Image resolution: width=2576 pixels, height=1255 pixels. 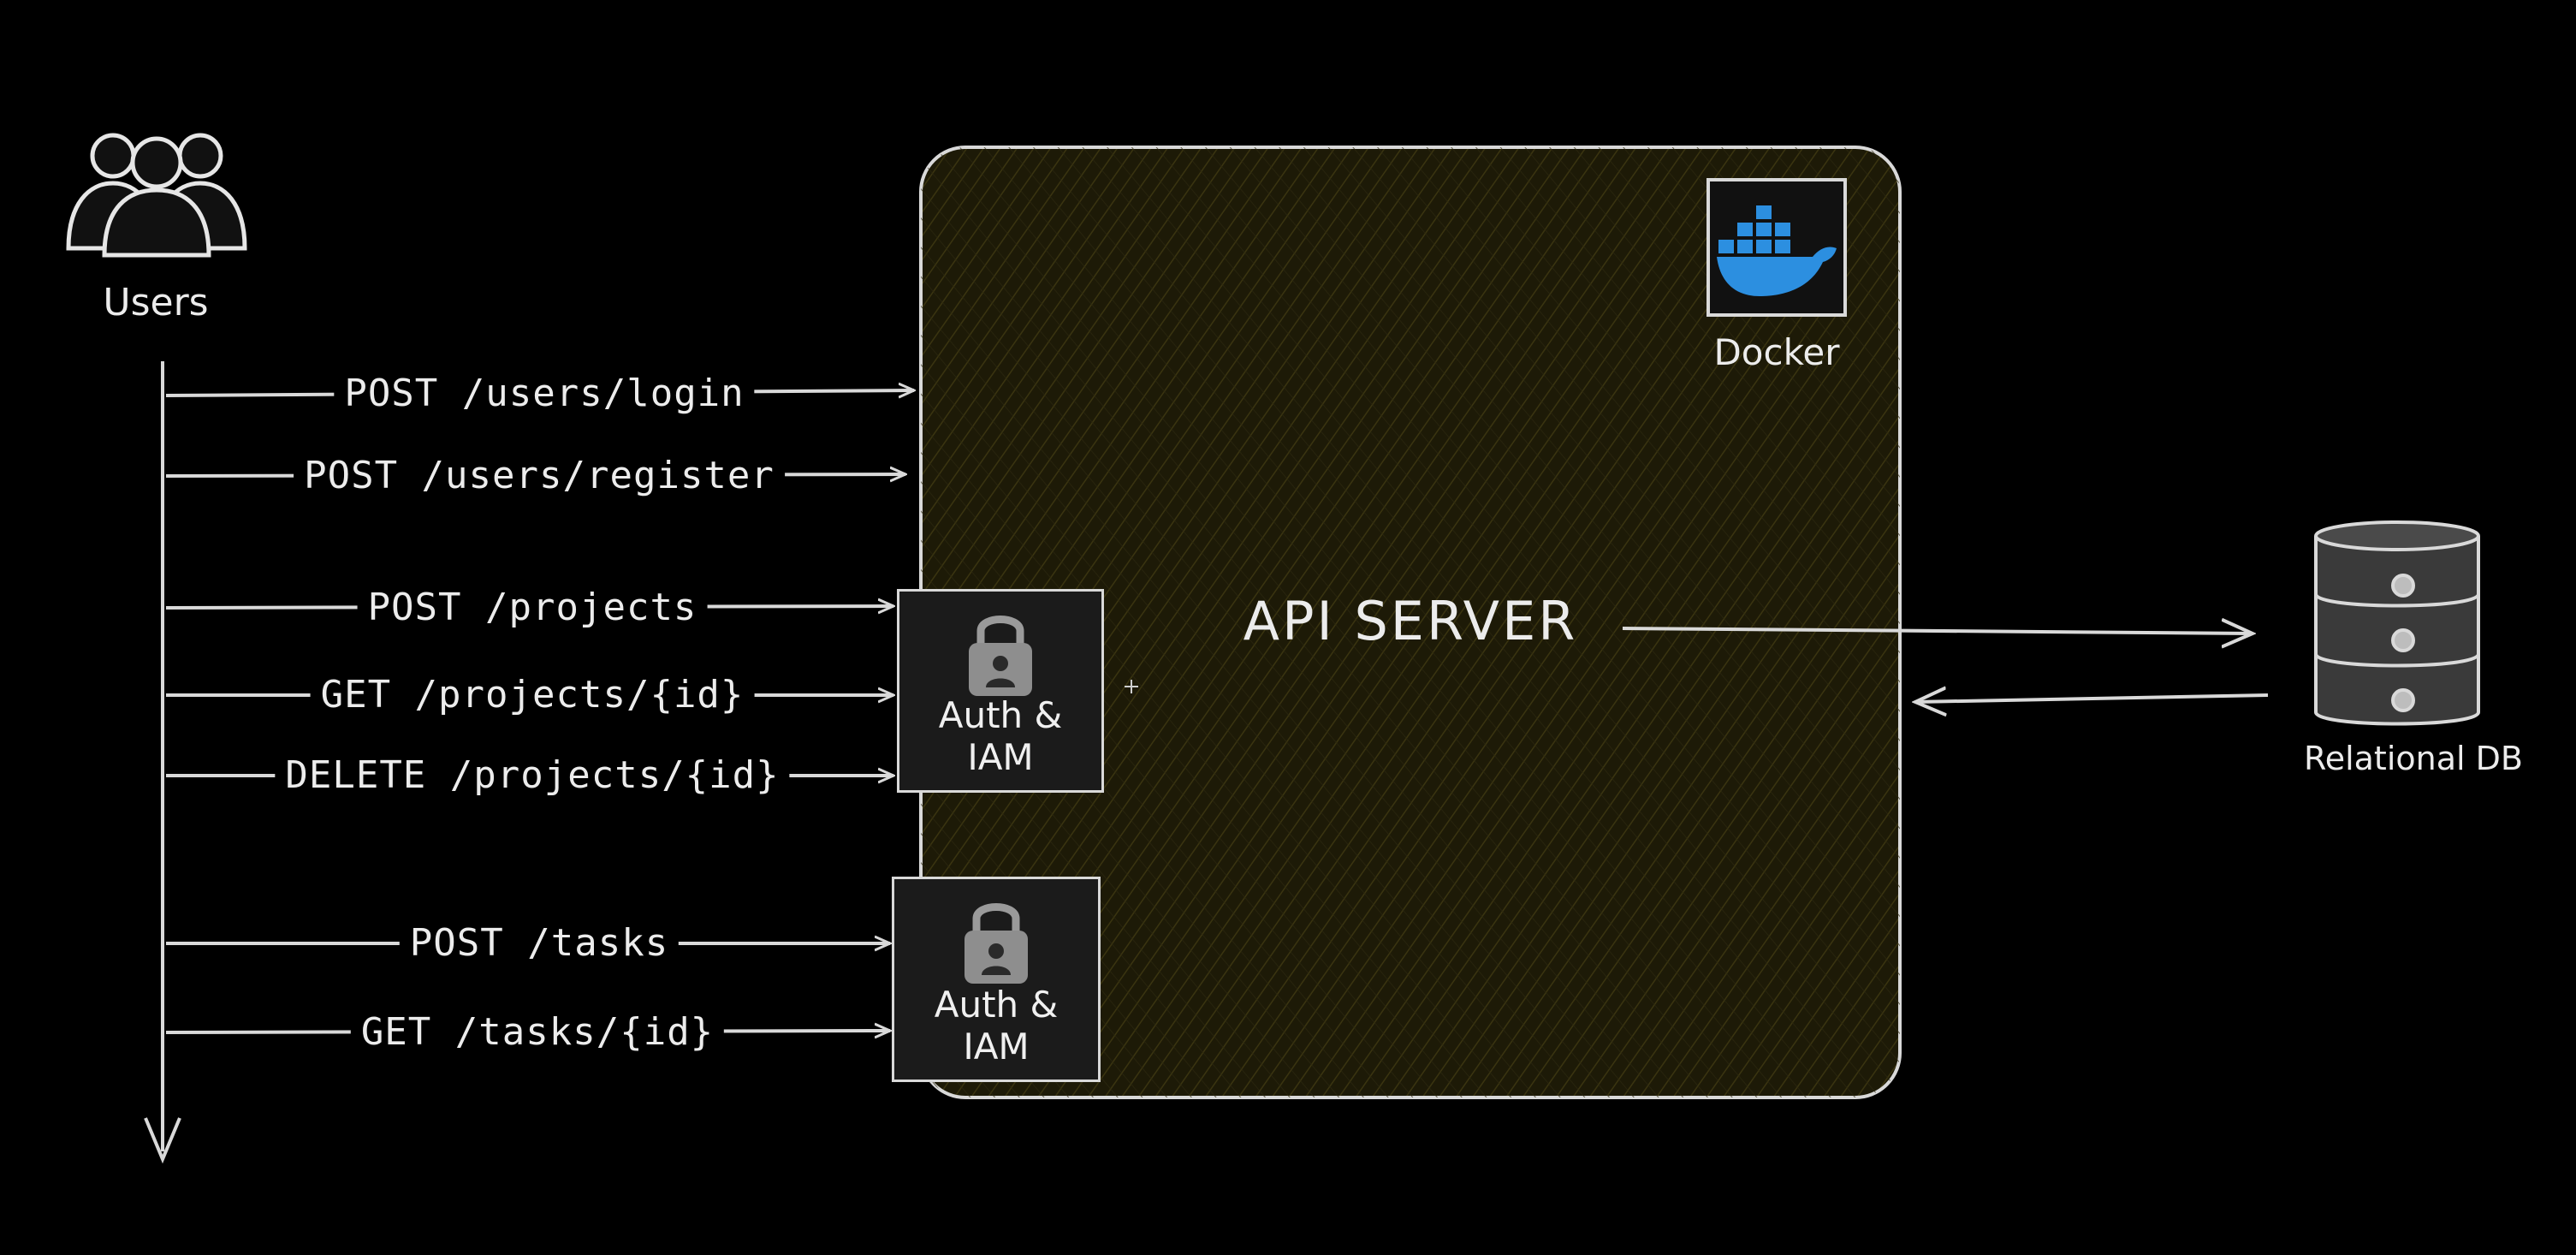 What do you see at coordinates (537, 1032) in the screenshot?
I see `endpoint-label-get-task: GET /tasks/{id}` at bounding box center [537, 1032].